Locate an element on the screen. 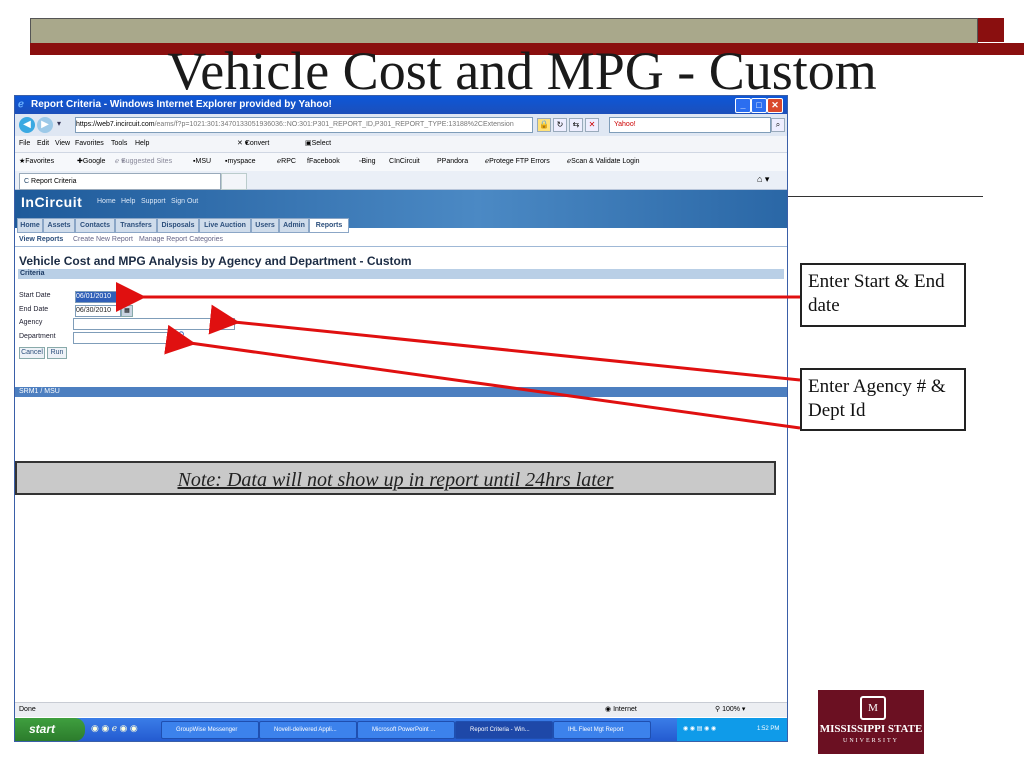 The height and width of the screenshot is (768, 1024). arrow-overlay is located at coordinates (458, 356).